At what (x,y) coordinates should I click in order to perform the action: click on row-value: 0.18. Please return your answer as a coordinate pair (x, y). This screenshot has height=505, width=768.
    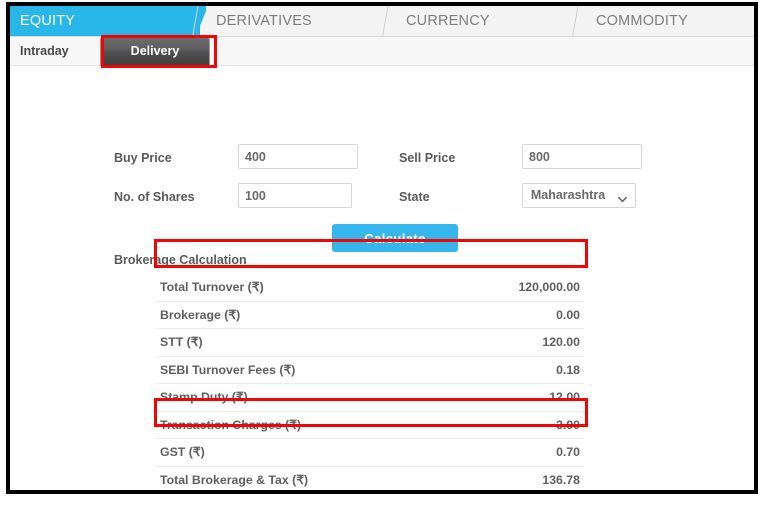
    Looking at the image, I should click on (568, 369).